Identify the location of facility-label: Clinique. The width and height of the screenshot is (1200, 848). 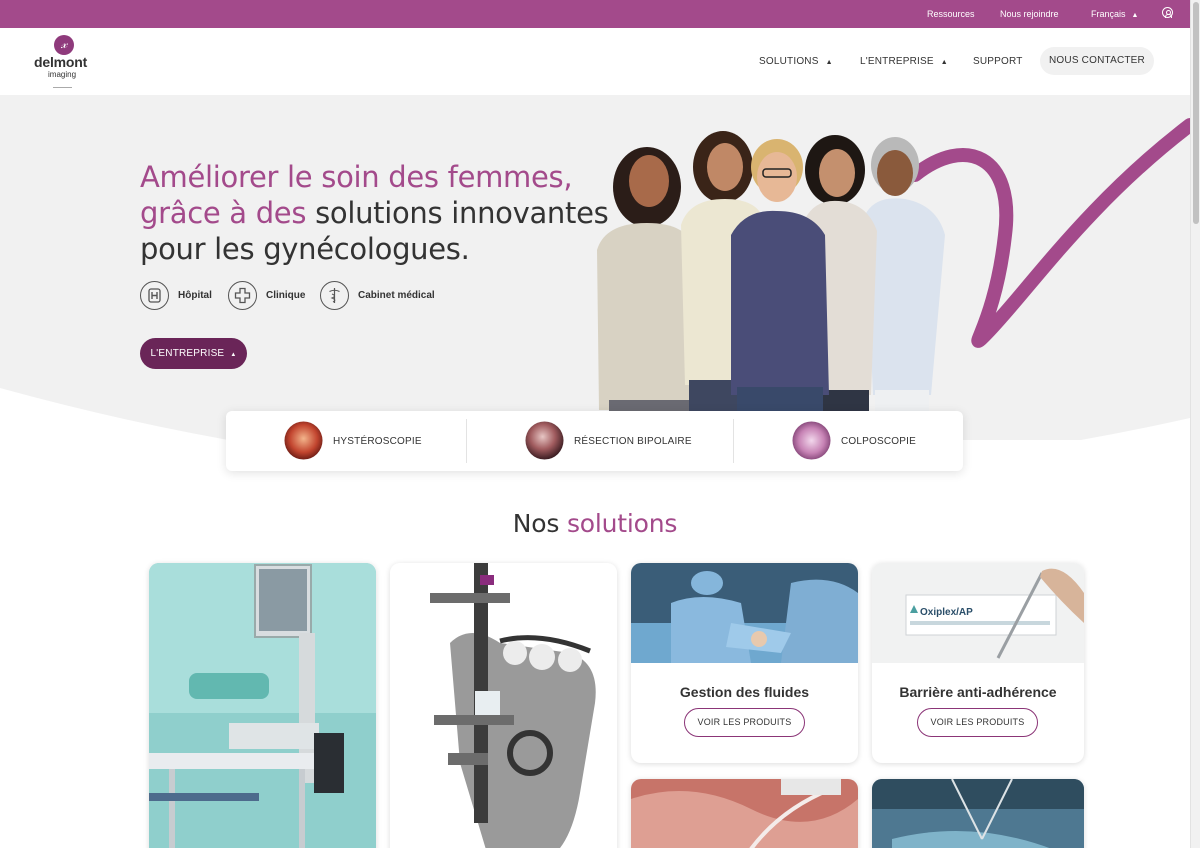
(286, 295).